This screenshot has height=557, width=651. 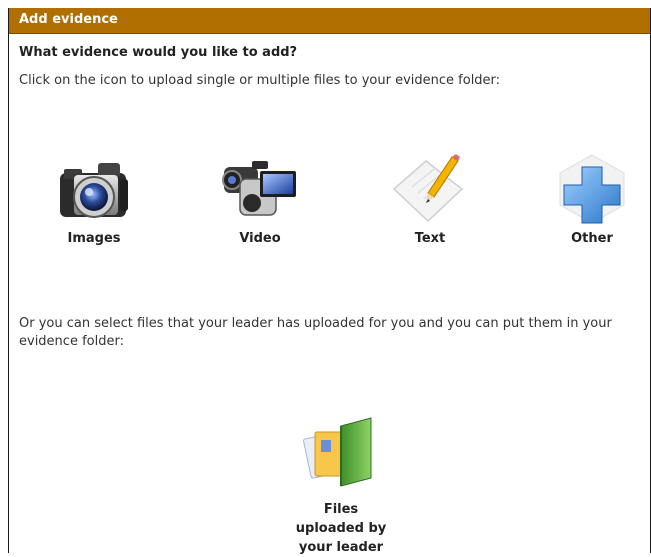 I want to click on images-option: Images, so click(x=94, y=199).